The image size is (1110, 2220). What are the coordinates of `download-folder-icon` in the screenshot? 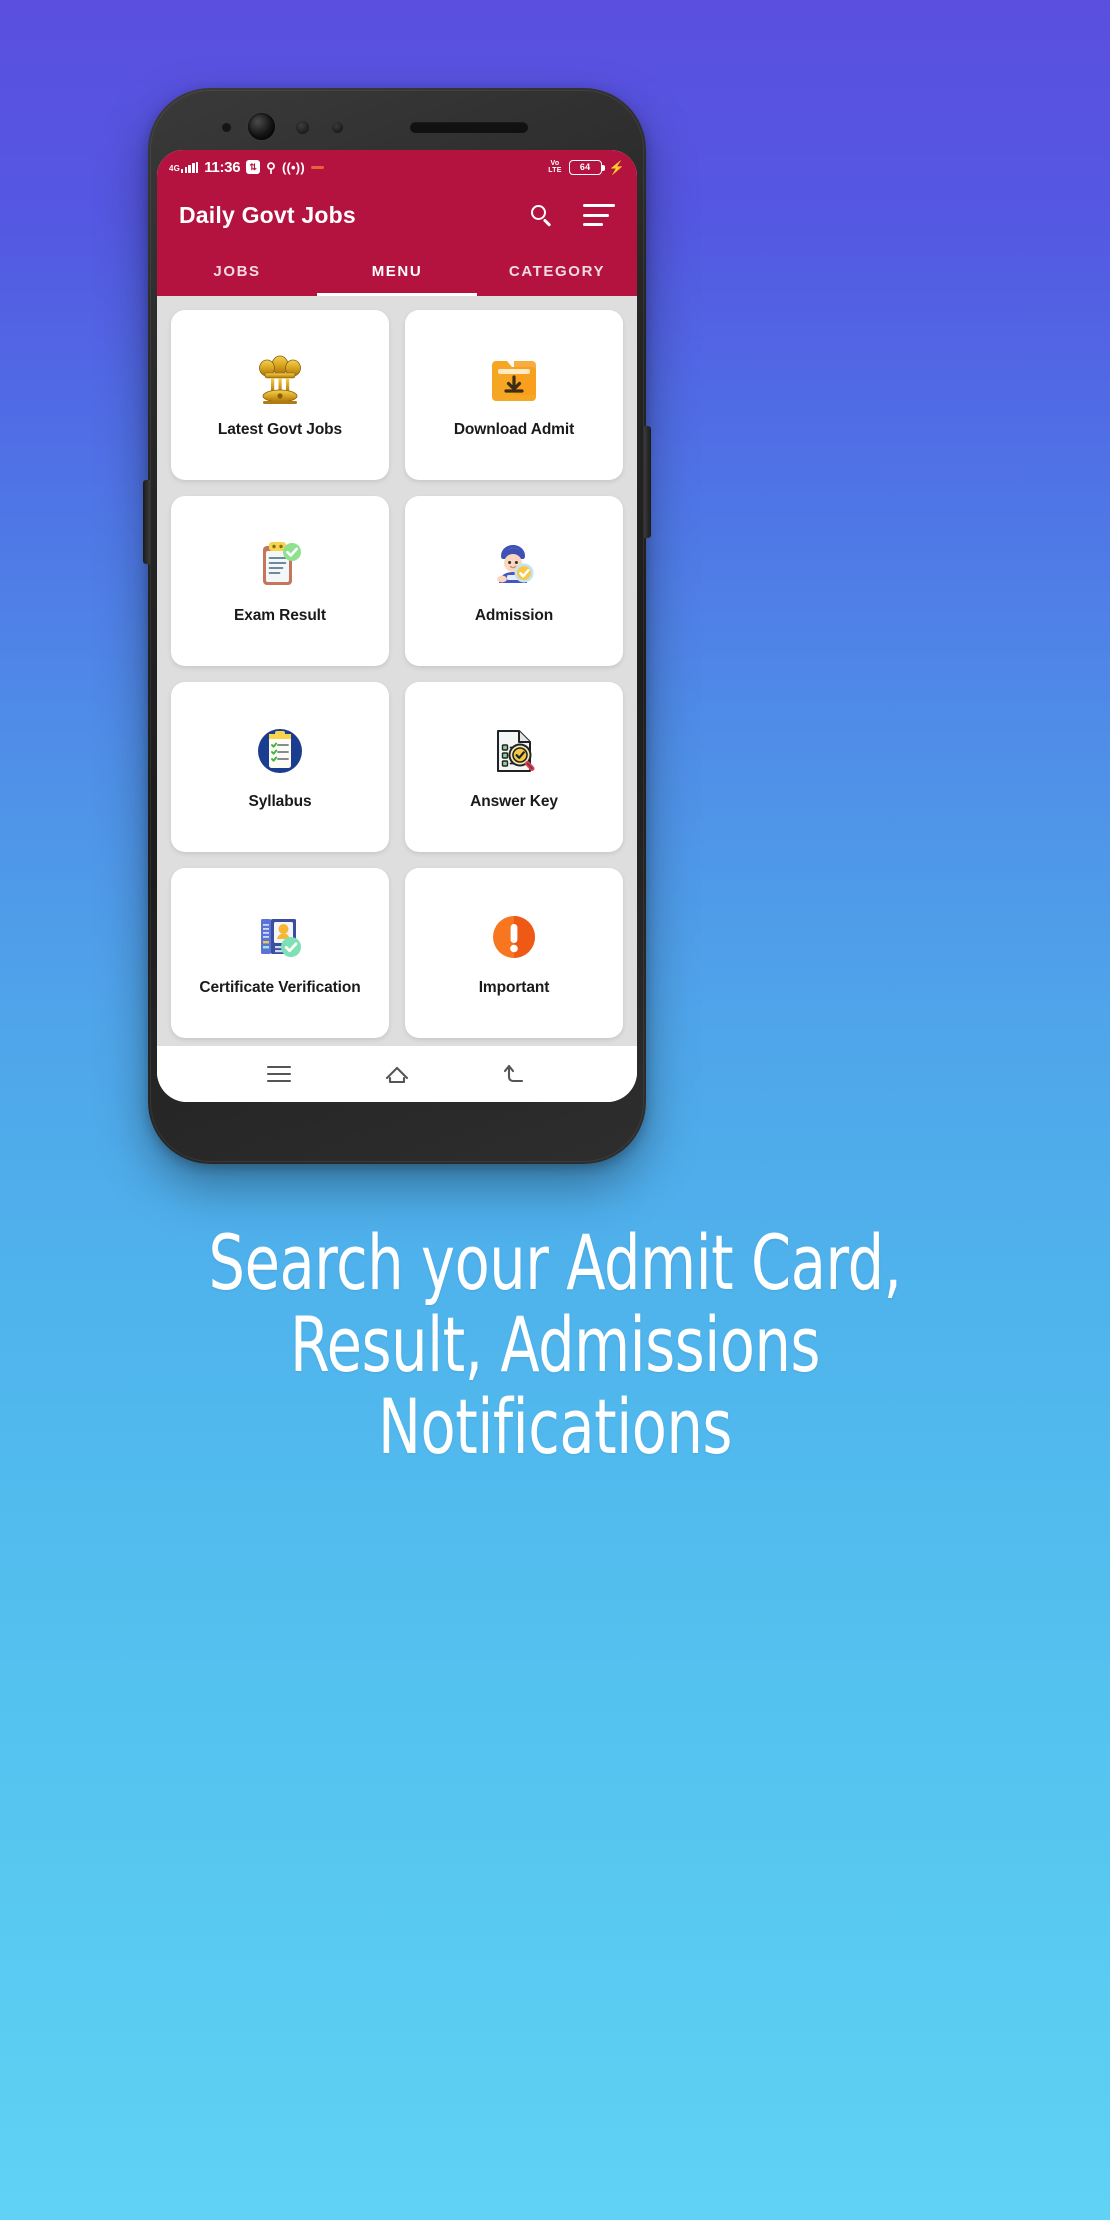 It's located at (514, 379).